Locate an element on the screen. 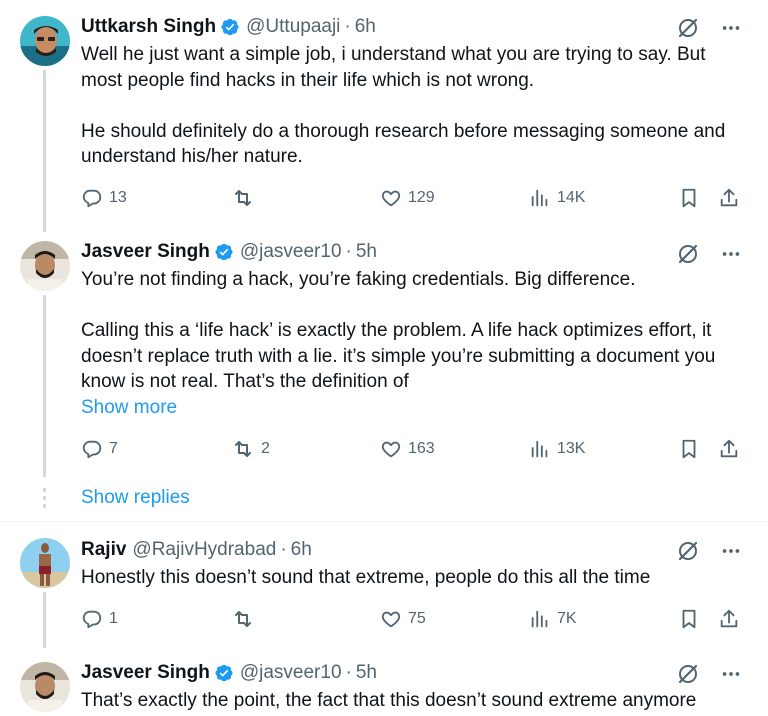  view-count: 13K is located at coordinates (571, 448).